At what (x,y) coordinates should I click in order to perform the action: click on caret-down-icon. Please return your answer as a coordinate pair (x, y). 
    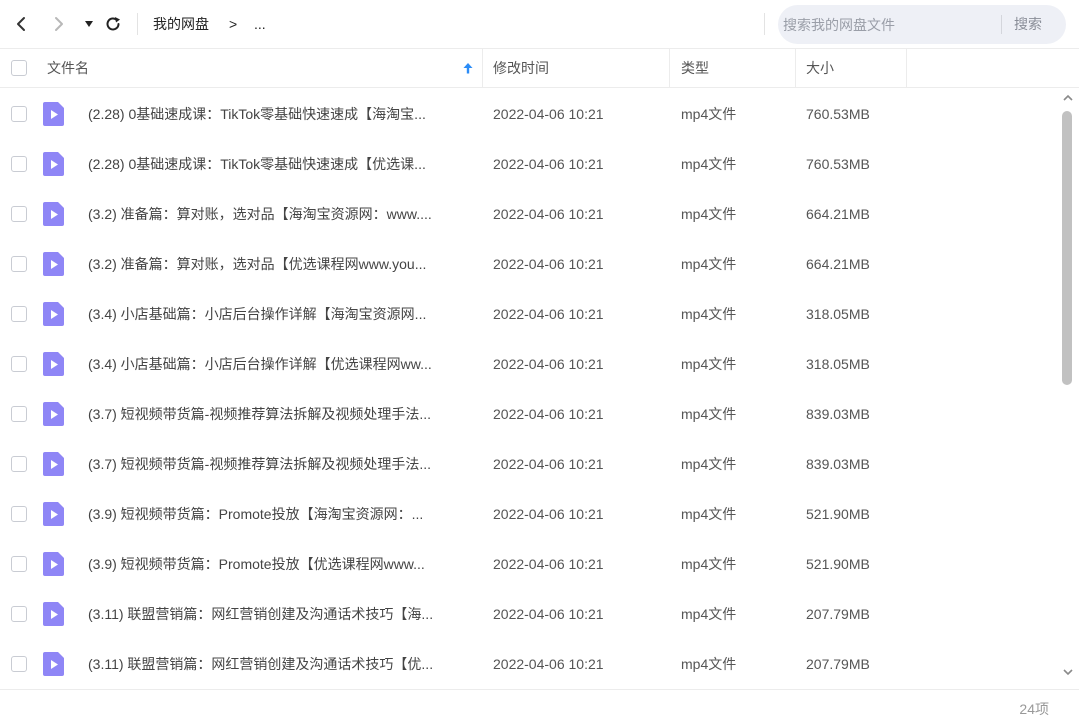
    Looking at the image, I should click on (89, 24).